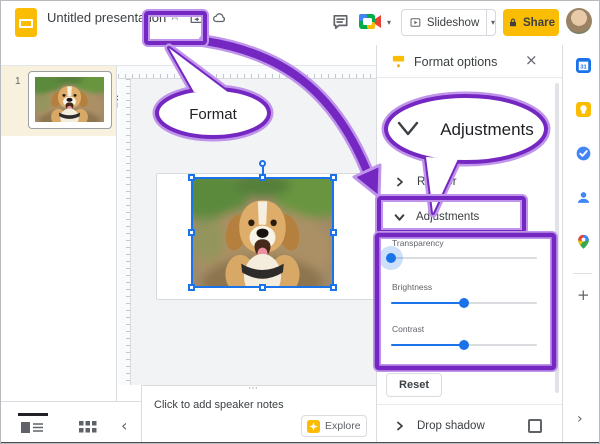  I want to click on vertical-ruler, so click(124, 232).